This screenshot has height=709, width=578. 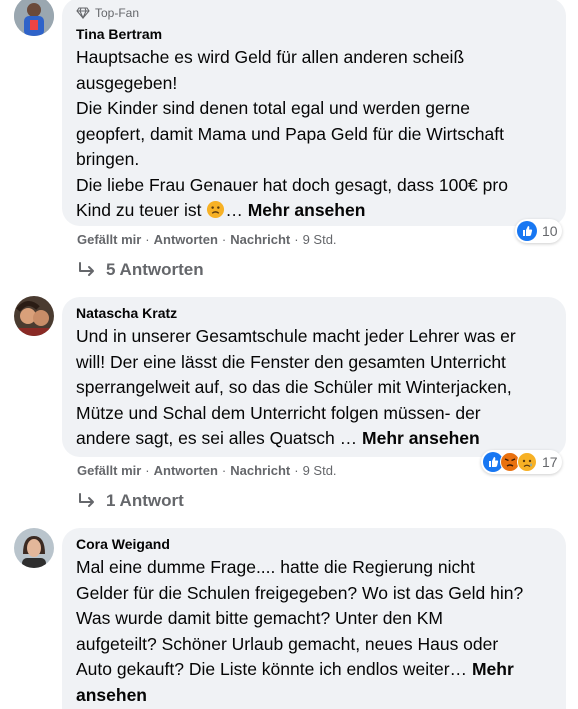 I want to click on see-more-link: Mehr, so click(x=493, y=669).